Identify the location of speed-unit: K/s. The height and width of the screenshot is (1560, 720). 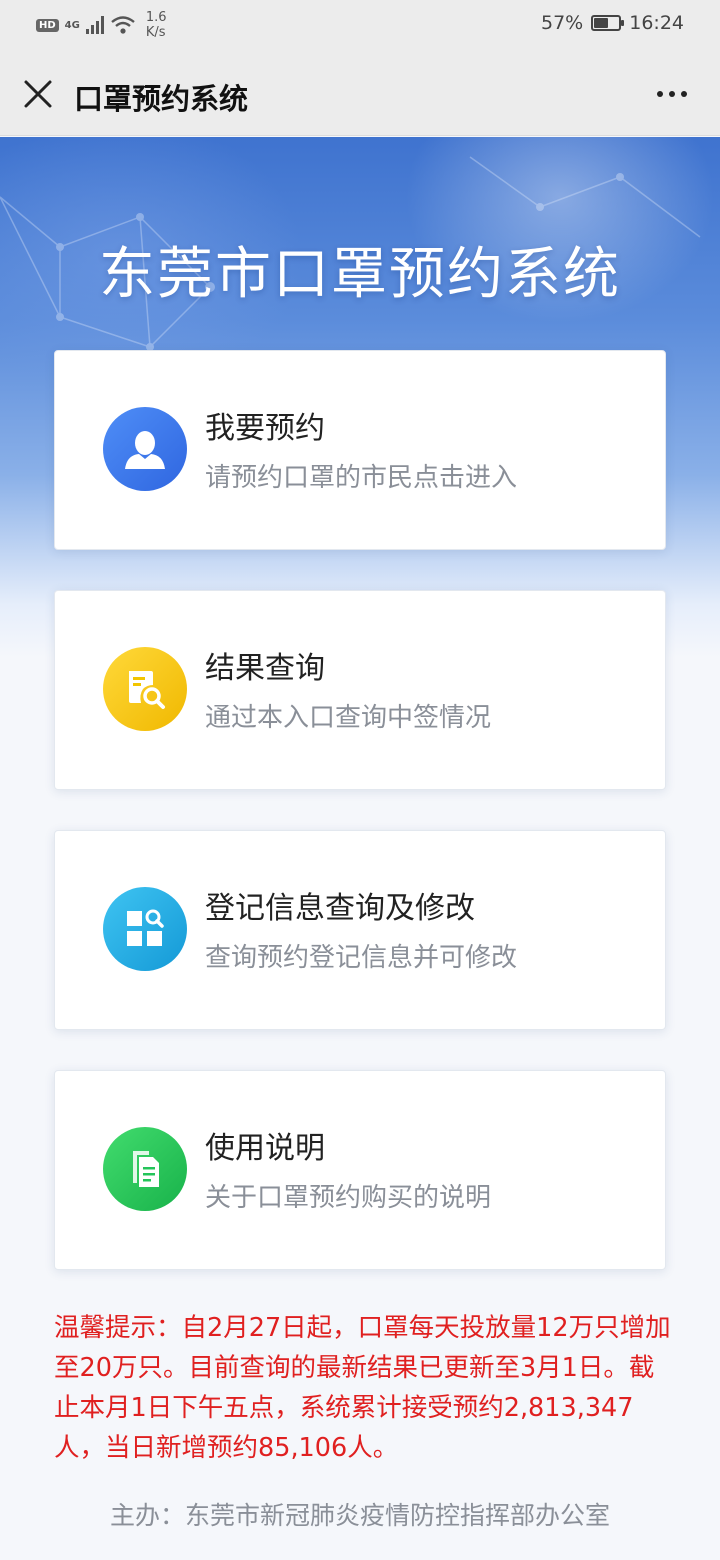
(155, 32).